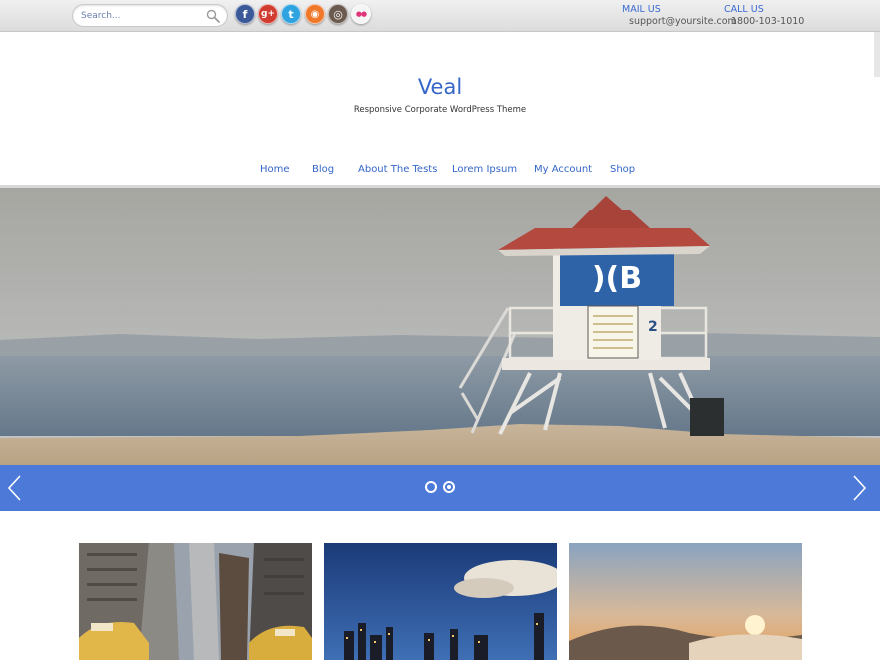 The image size is (880, 660). Describe the element at coordinates (685, 601) in the screenshot. I see `sunrise-clouds-thumbnail` at that location.